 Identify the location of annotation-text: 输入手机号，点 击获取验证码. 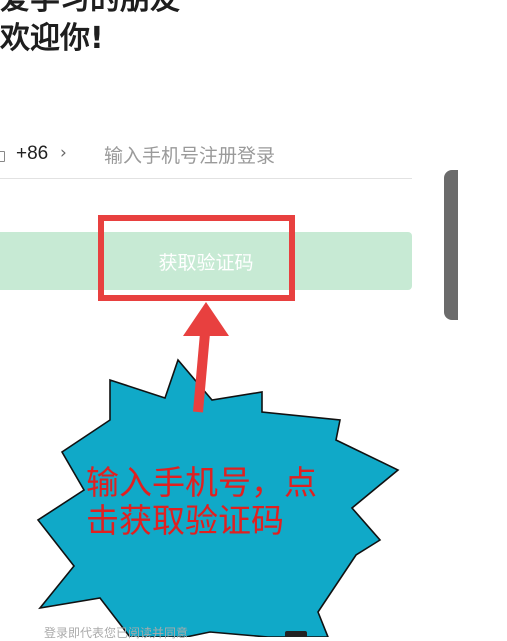
(226, 502).